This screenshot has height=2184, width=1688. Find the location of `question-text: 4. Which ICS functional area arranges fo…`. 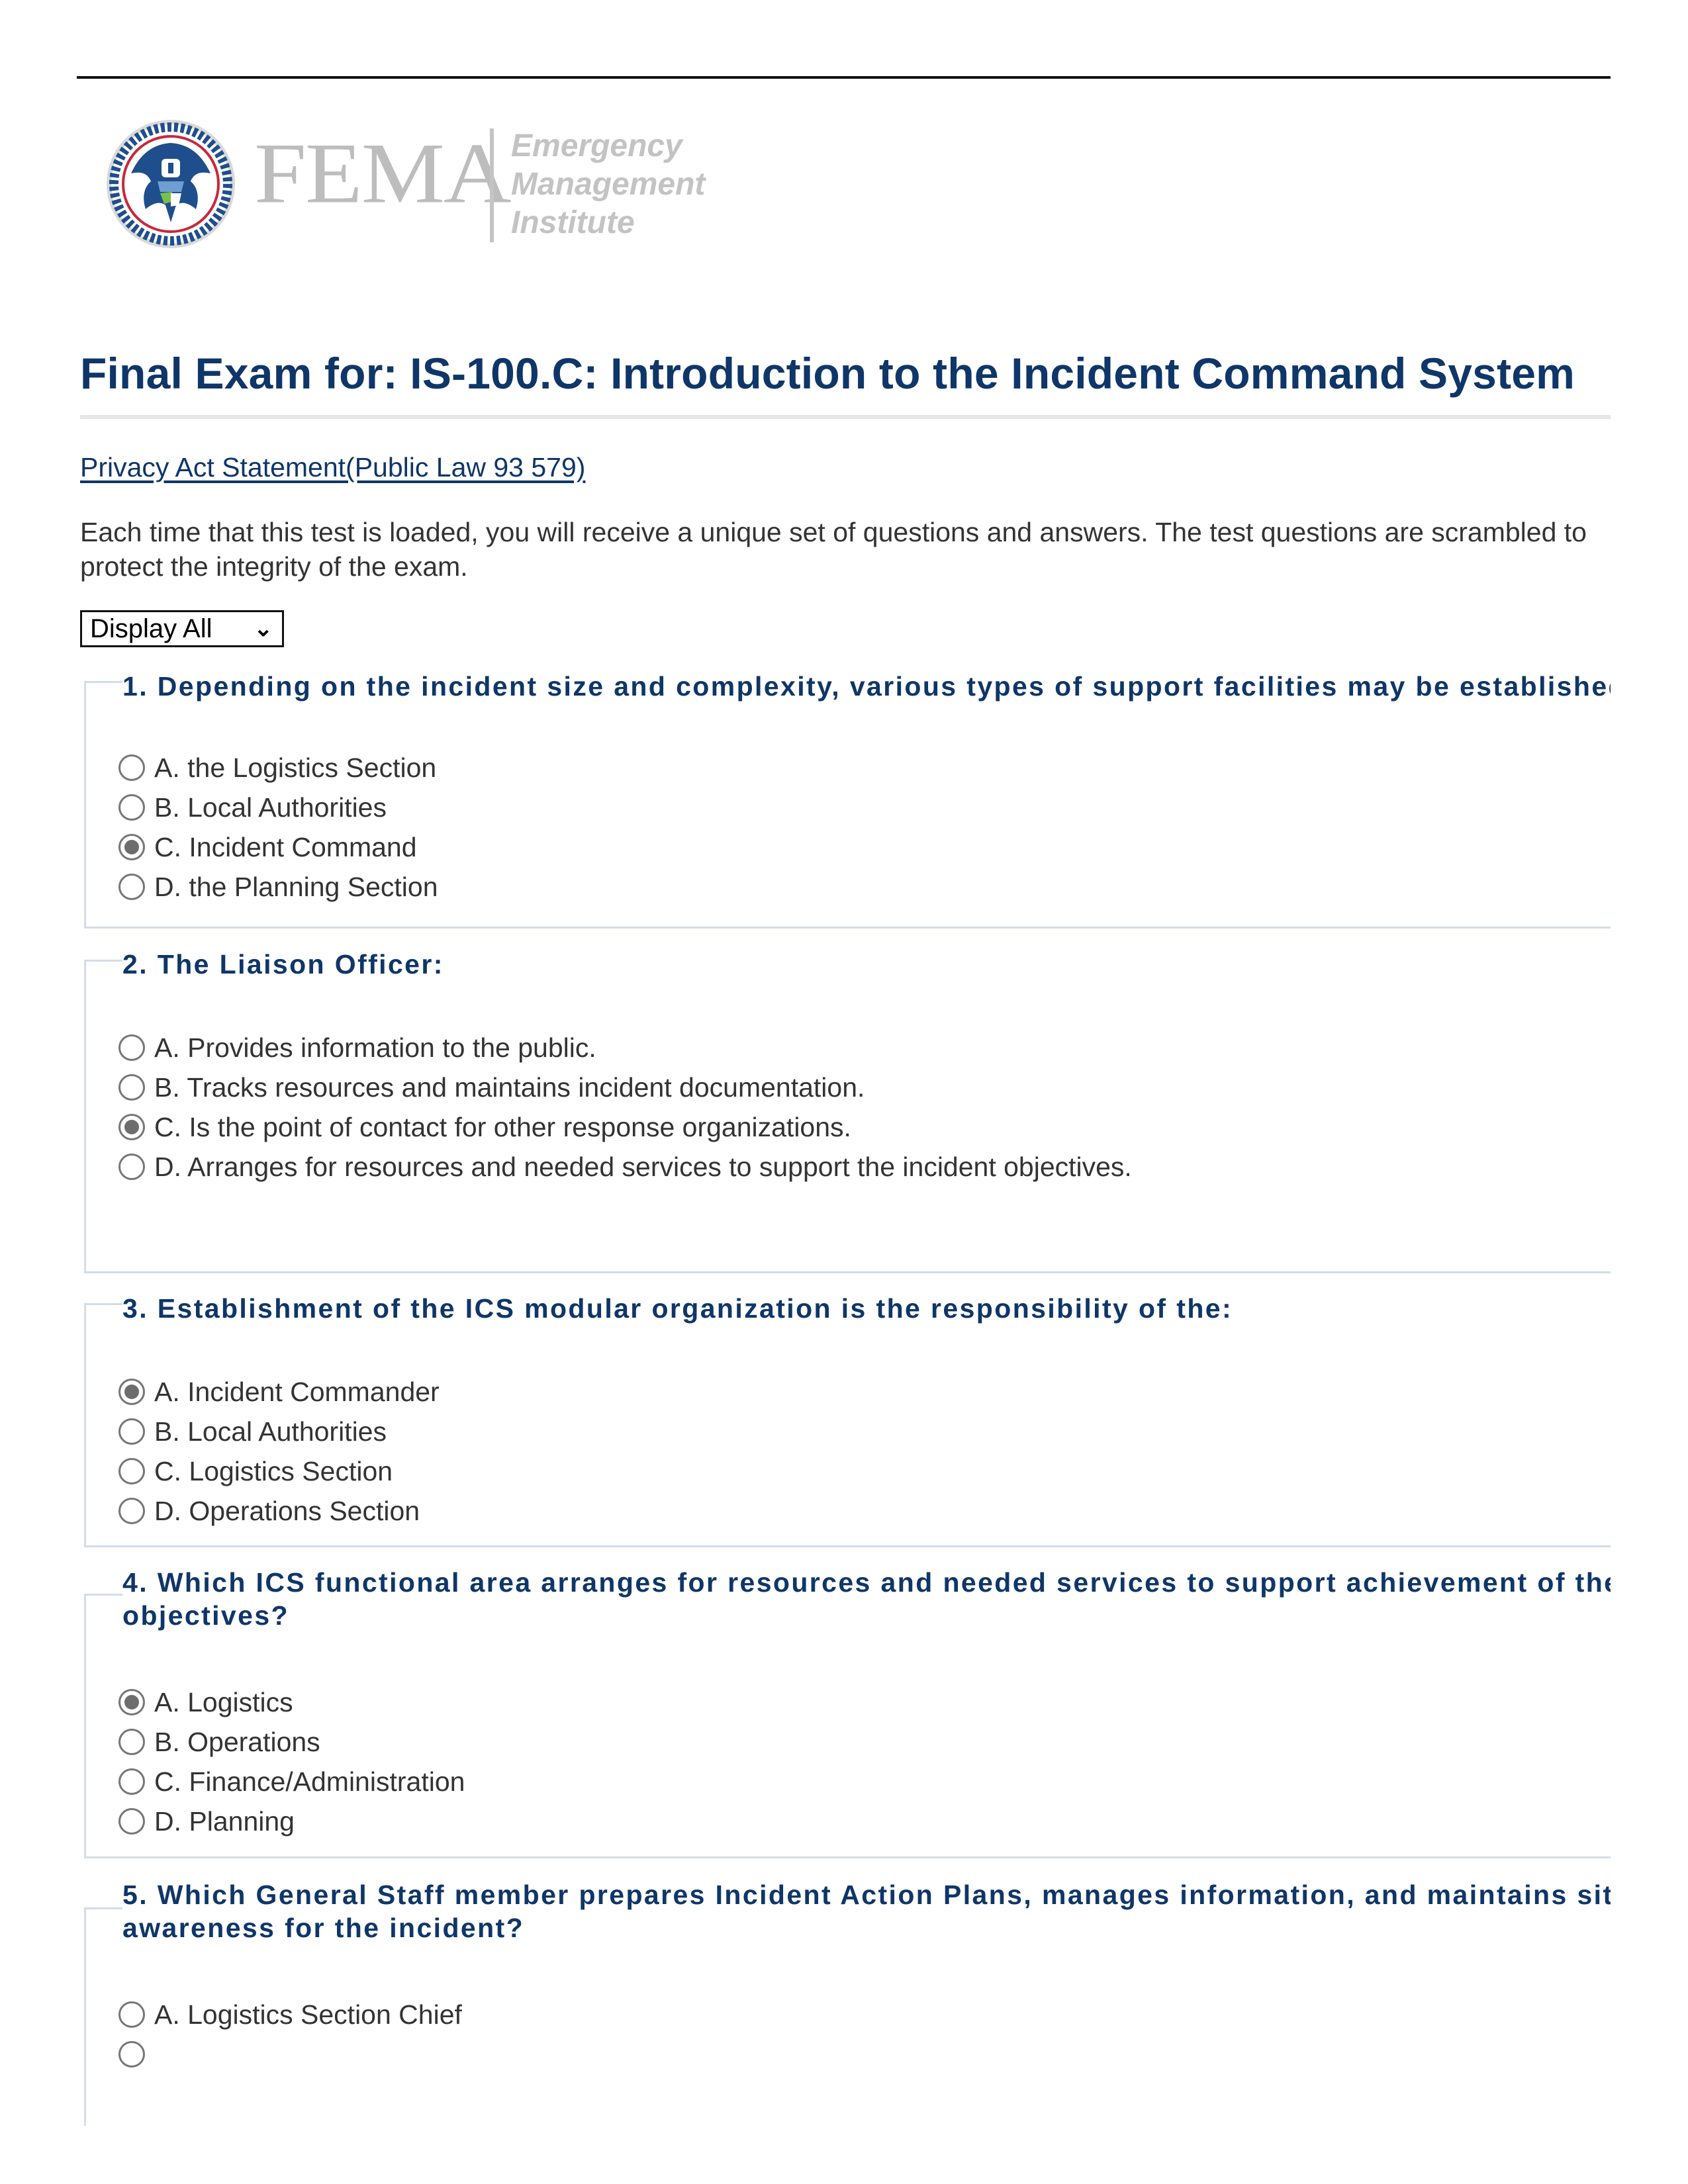

question-text: 4. Which ICS functional area arranges fo… is located at coordinates (866, 1599).